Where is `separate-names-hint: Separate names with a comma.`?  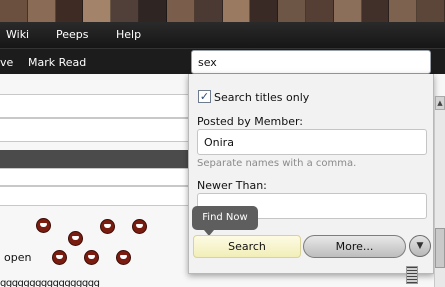 separate-names-hint: Separate names with a comma. is located at coordinates (277, 163).